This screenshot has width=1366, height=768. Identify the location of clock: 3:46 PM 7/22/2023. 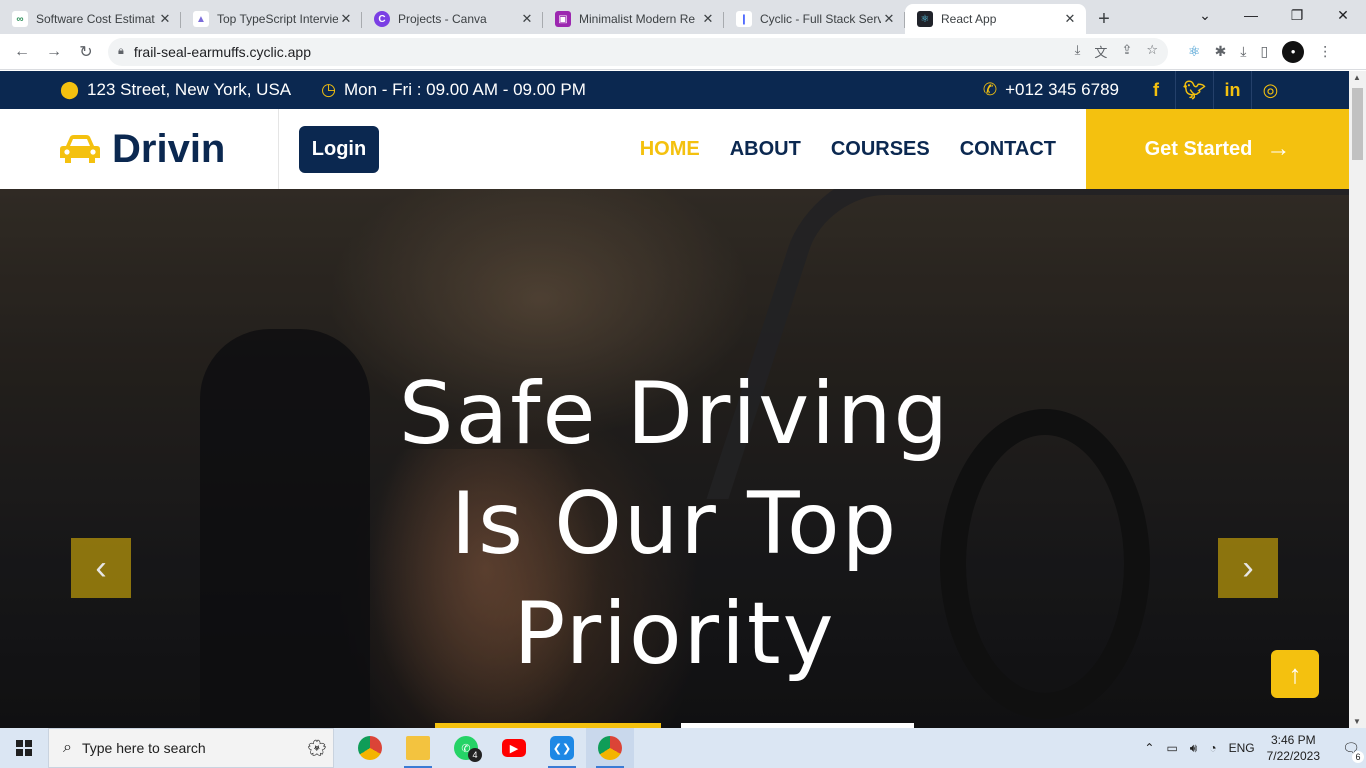
(1293, 748).